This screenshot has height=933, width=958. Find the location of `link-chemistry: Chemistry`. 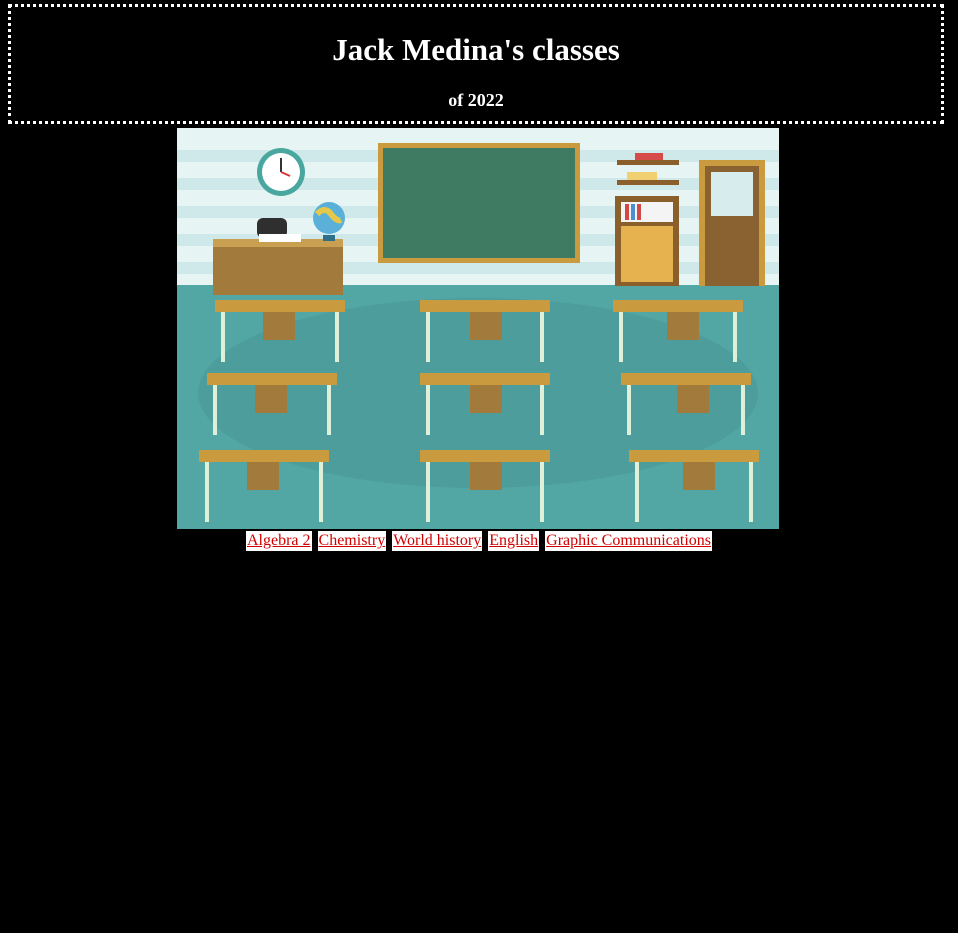

link-chemistry: Chemistry is located at coordinates (352, 541).